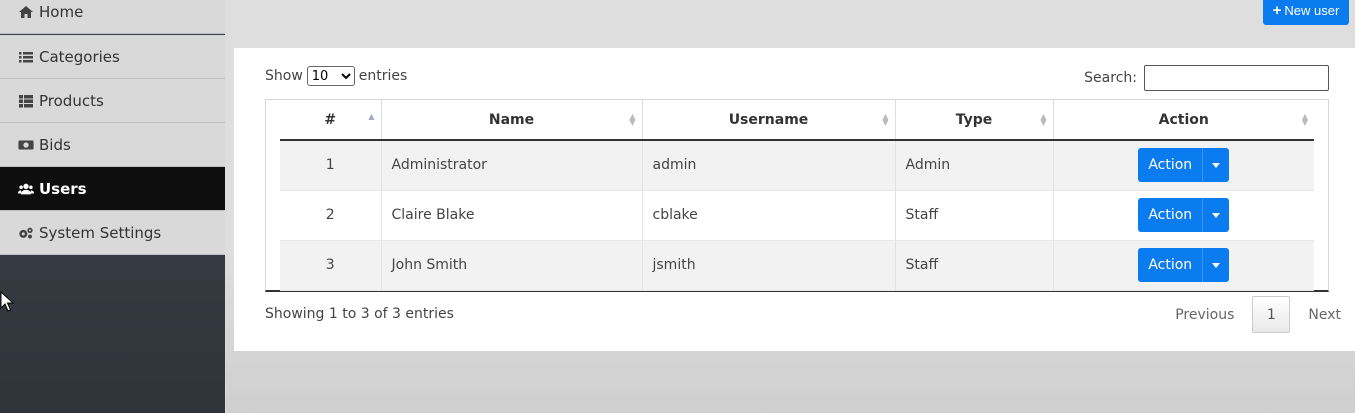 The image size is (1355, 413). Describe the element at coordinates (26, 12) in the screenshot. I see `home-icon` at that location.